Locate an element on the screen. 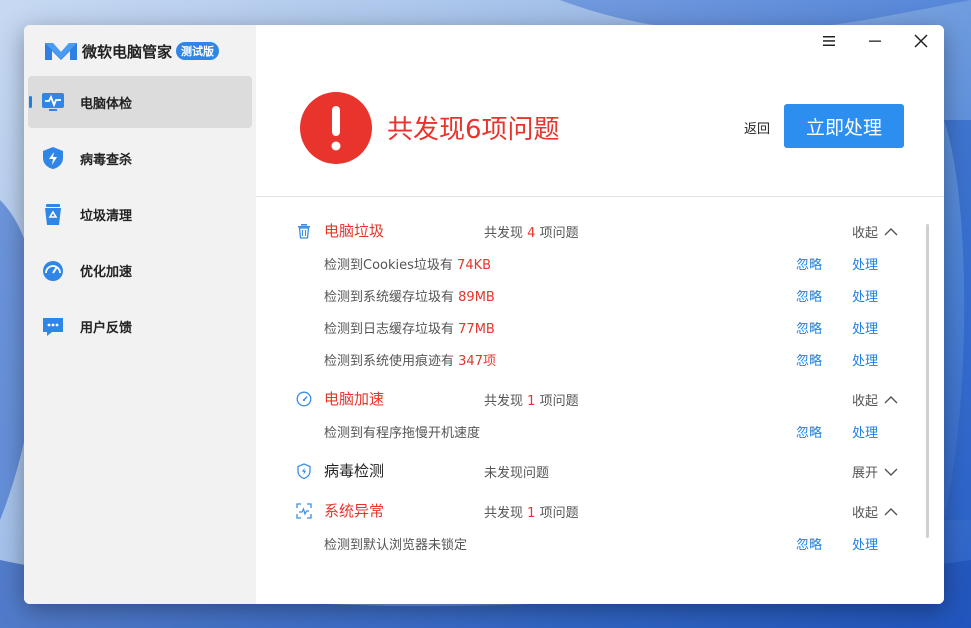  section-title: 病毒检测 is located at coordinates (354, 471).